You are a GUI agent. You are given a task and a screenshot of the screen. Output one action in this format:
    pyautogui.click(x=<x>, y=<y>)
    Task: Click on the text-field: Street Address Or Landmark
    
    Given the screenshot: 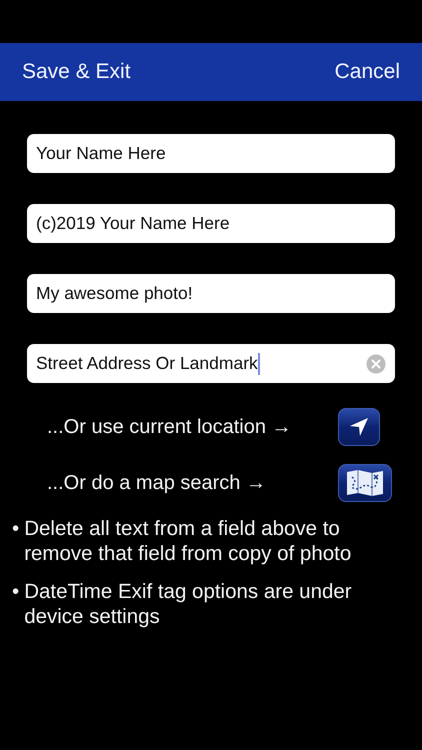 What is the action you would take?
    pyautogui.click(x=211, y=363)
    